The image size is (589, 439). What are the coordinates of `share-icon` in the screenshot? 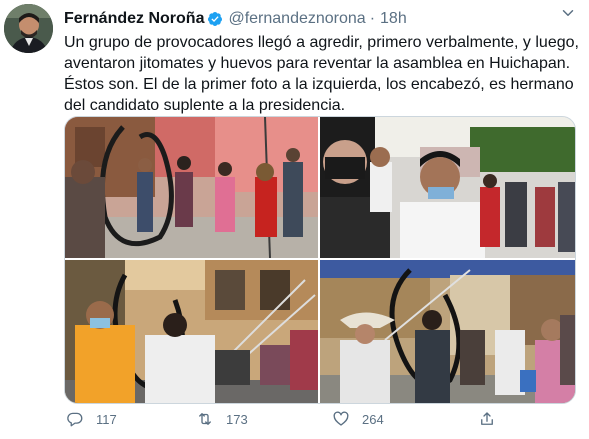 It's located at (487, 418).